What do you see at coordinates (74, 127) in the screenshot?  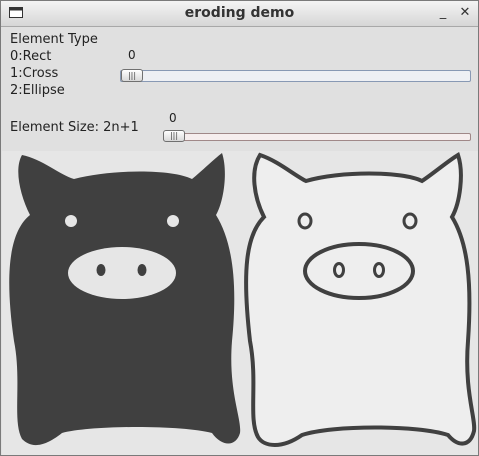 I see `element-size-label: Element Size: 2n+1` at bounding box center [74, 127].